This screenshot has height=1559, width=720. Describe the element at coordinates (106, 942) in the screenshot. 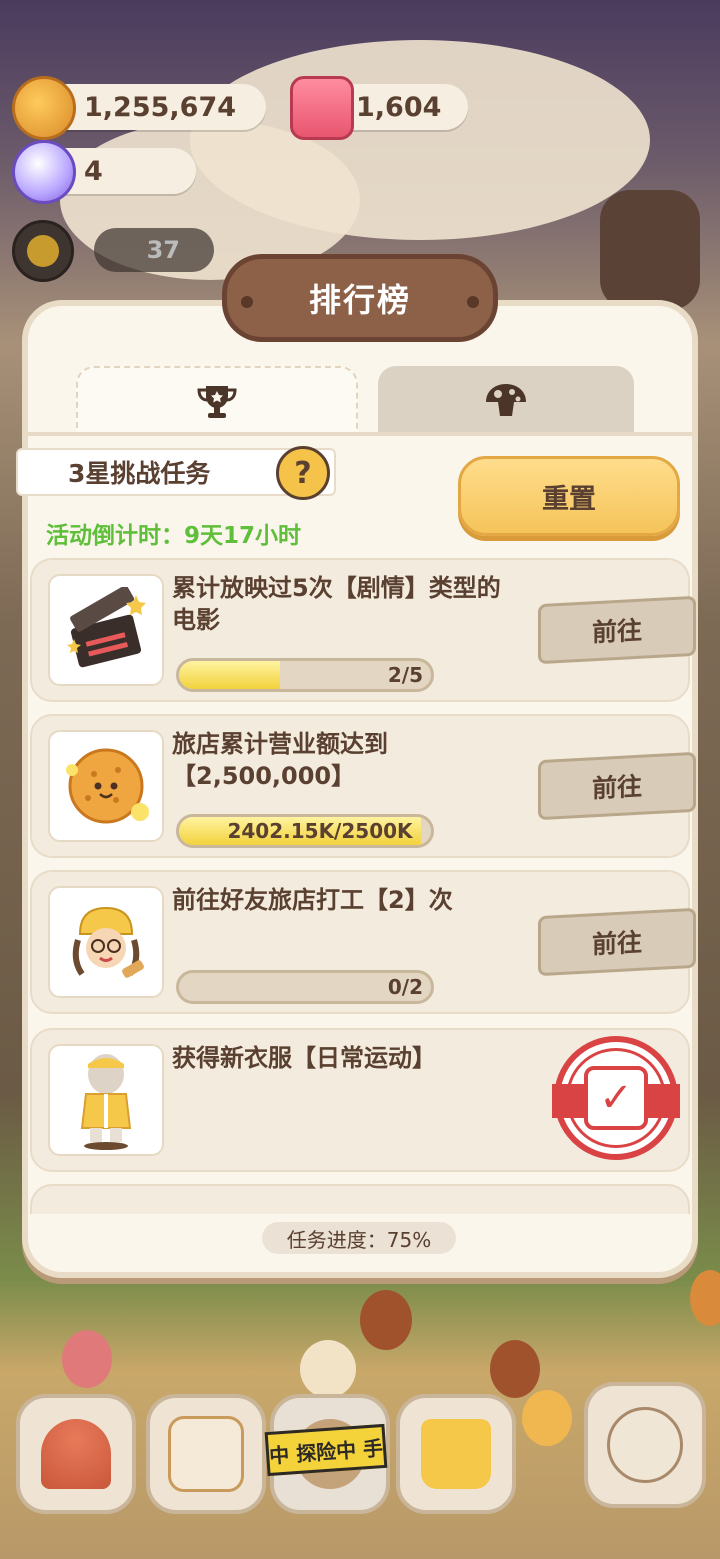

I see `worker-icon` at that location.